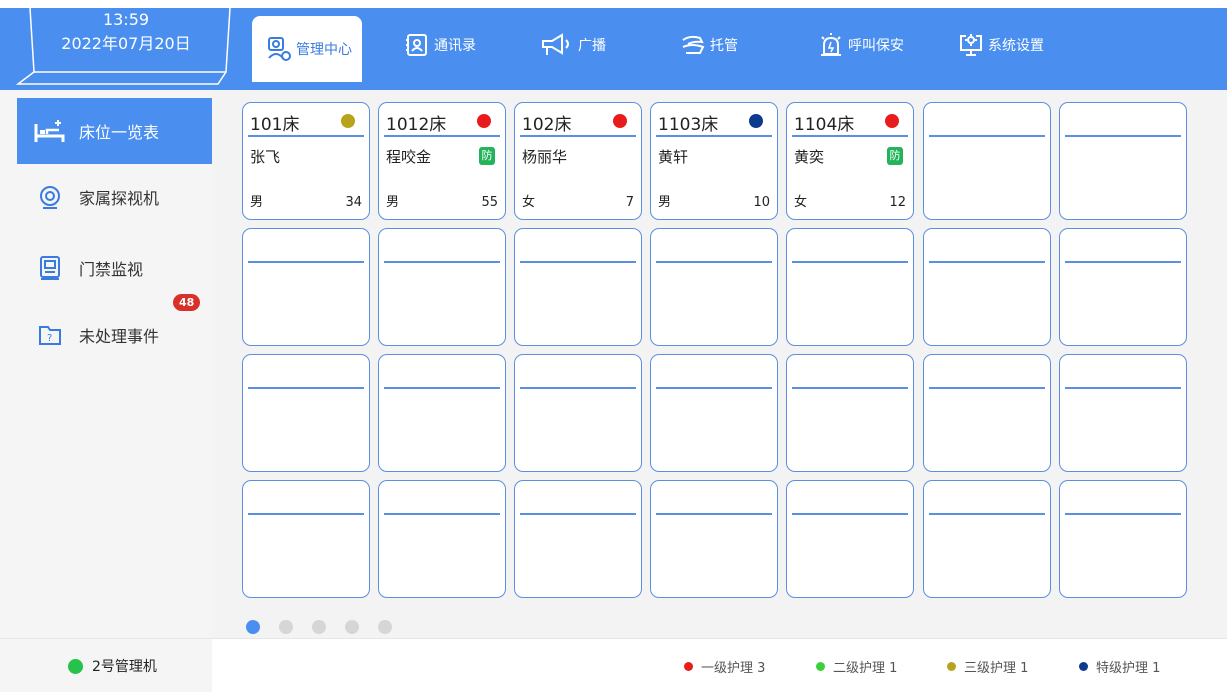 The height and width of the screenshot is (692, 1227). What do you see at coordinates (1119, 666) in the screenshot?
I see `legend-item: 特级护理 1` at bounding box center [1119, 666].